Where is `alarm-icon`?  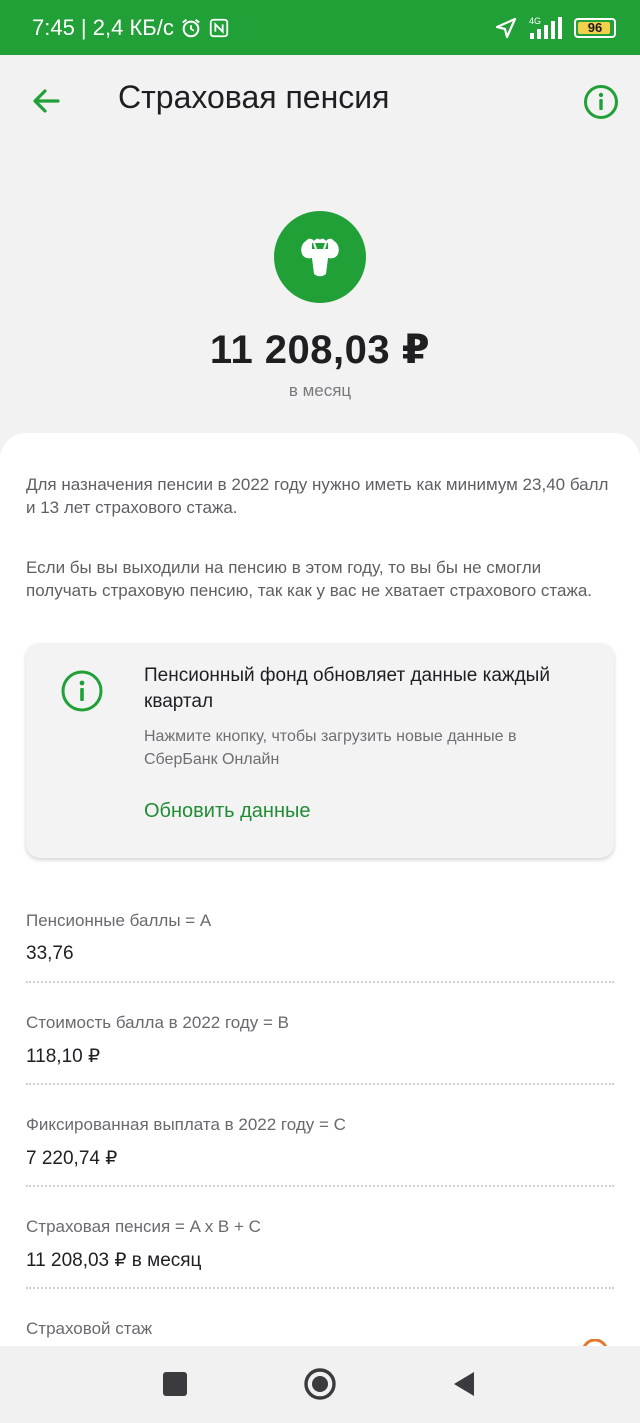 alarm-icon is located at coordinates (190, 27).